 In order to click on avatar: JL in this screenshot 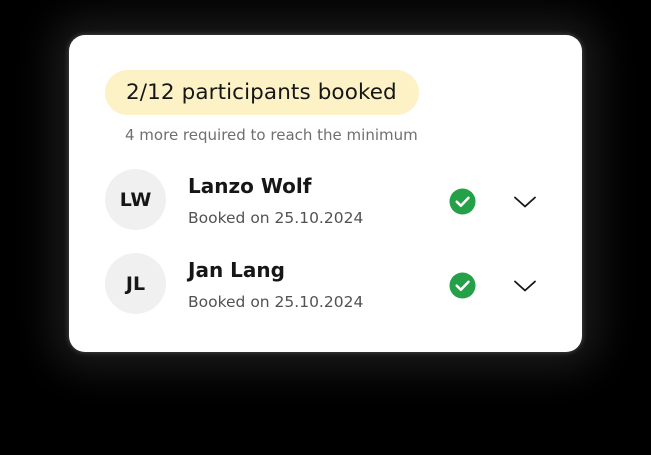, I will do `click(135, 283)`.